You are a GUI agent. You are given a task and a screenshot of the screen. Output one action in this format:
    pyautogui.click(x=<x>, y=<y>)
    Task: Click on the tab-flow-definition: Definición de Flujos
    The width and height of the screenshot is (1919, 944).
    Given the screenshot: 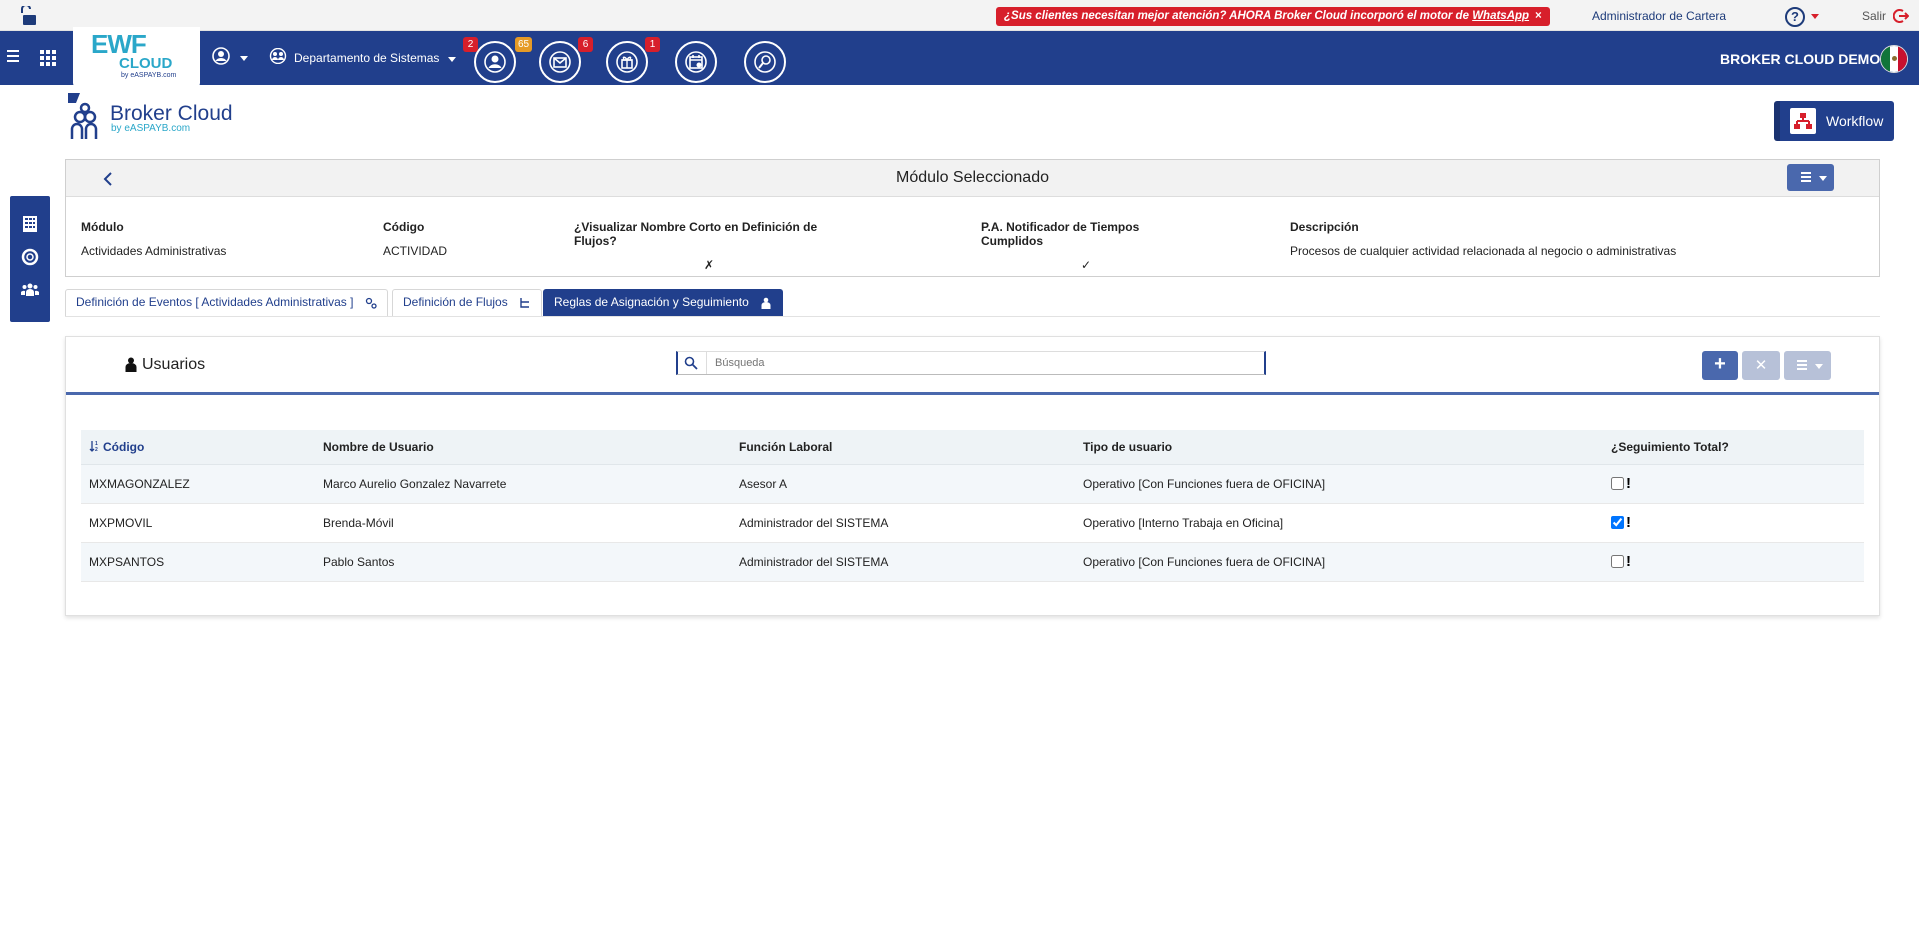 What is the action you would take?
    pyautogui.click(x=467, y=302)
    